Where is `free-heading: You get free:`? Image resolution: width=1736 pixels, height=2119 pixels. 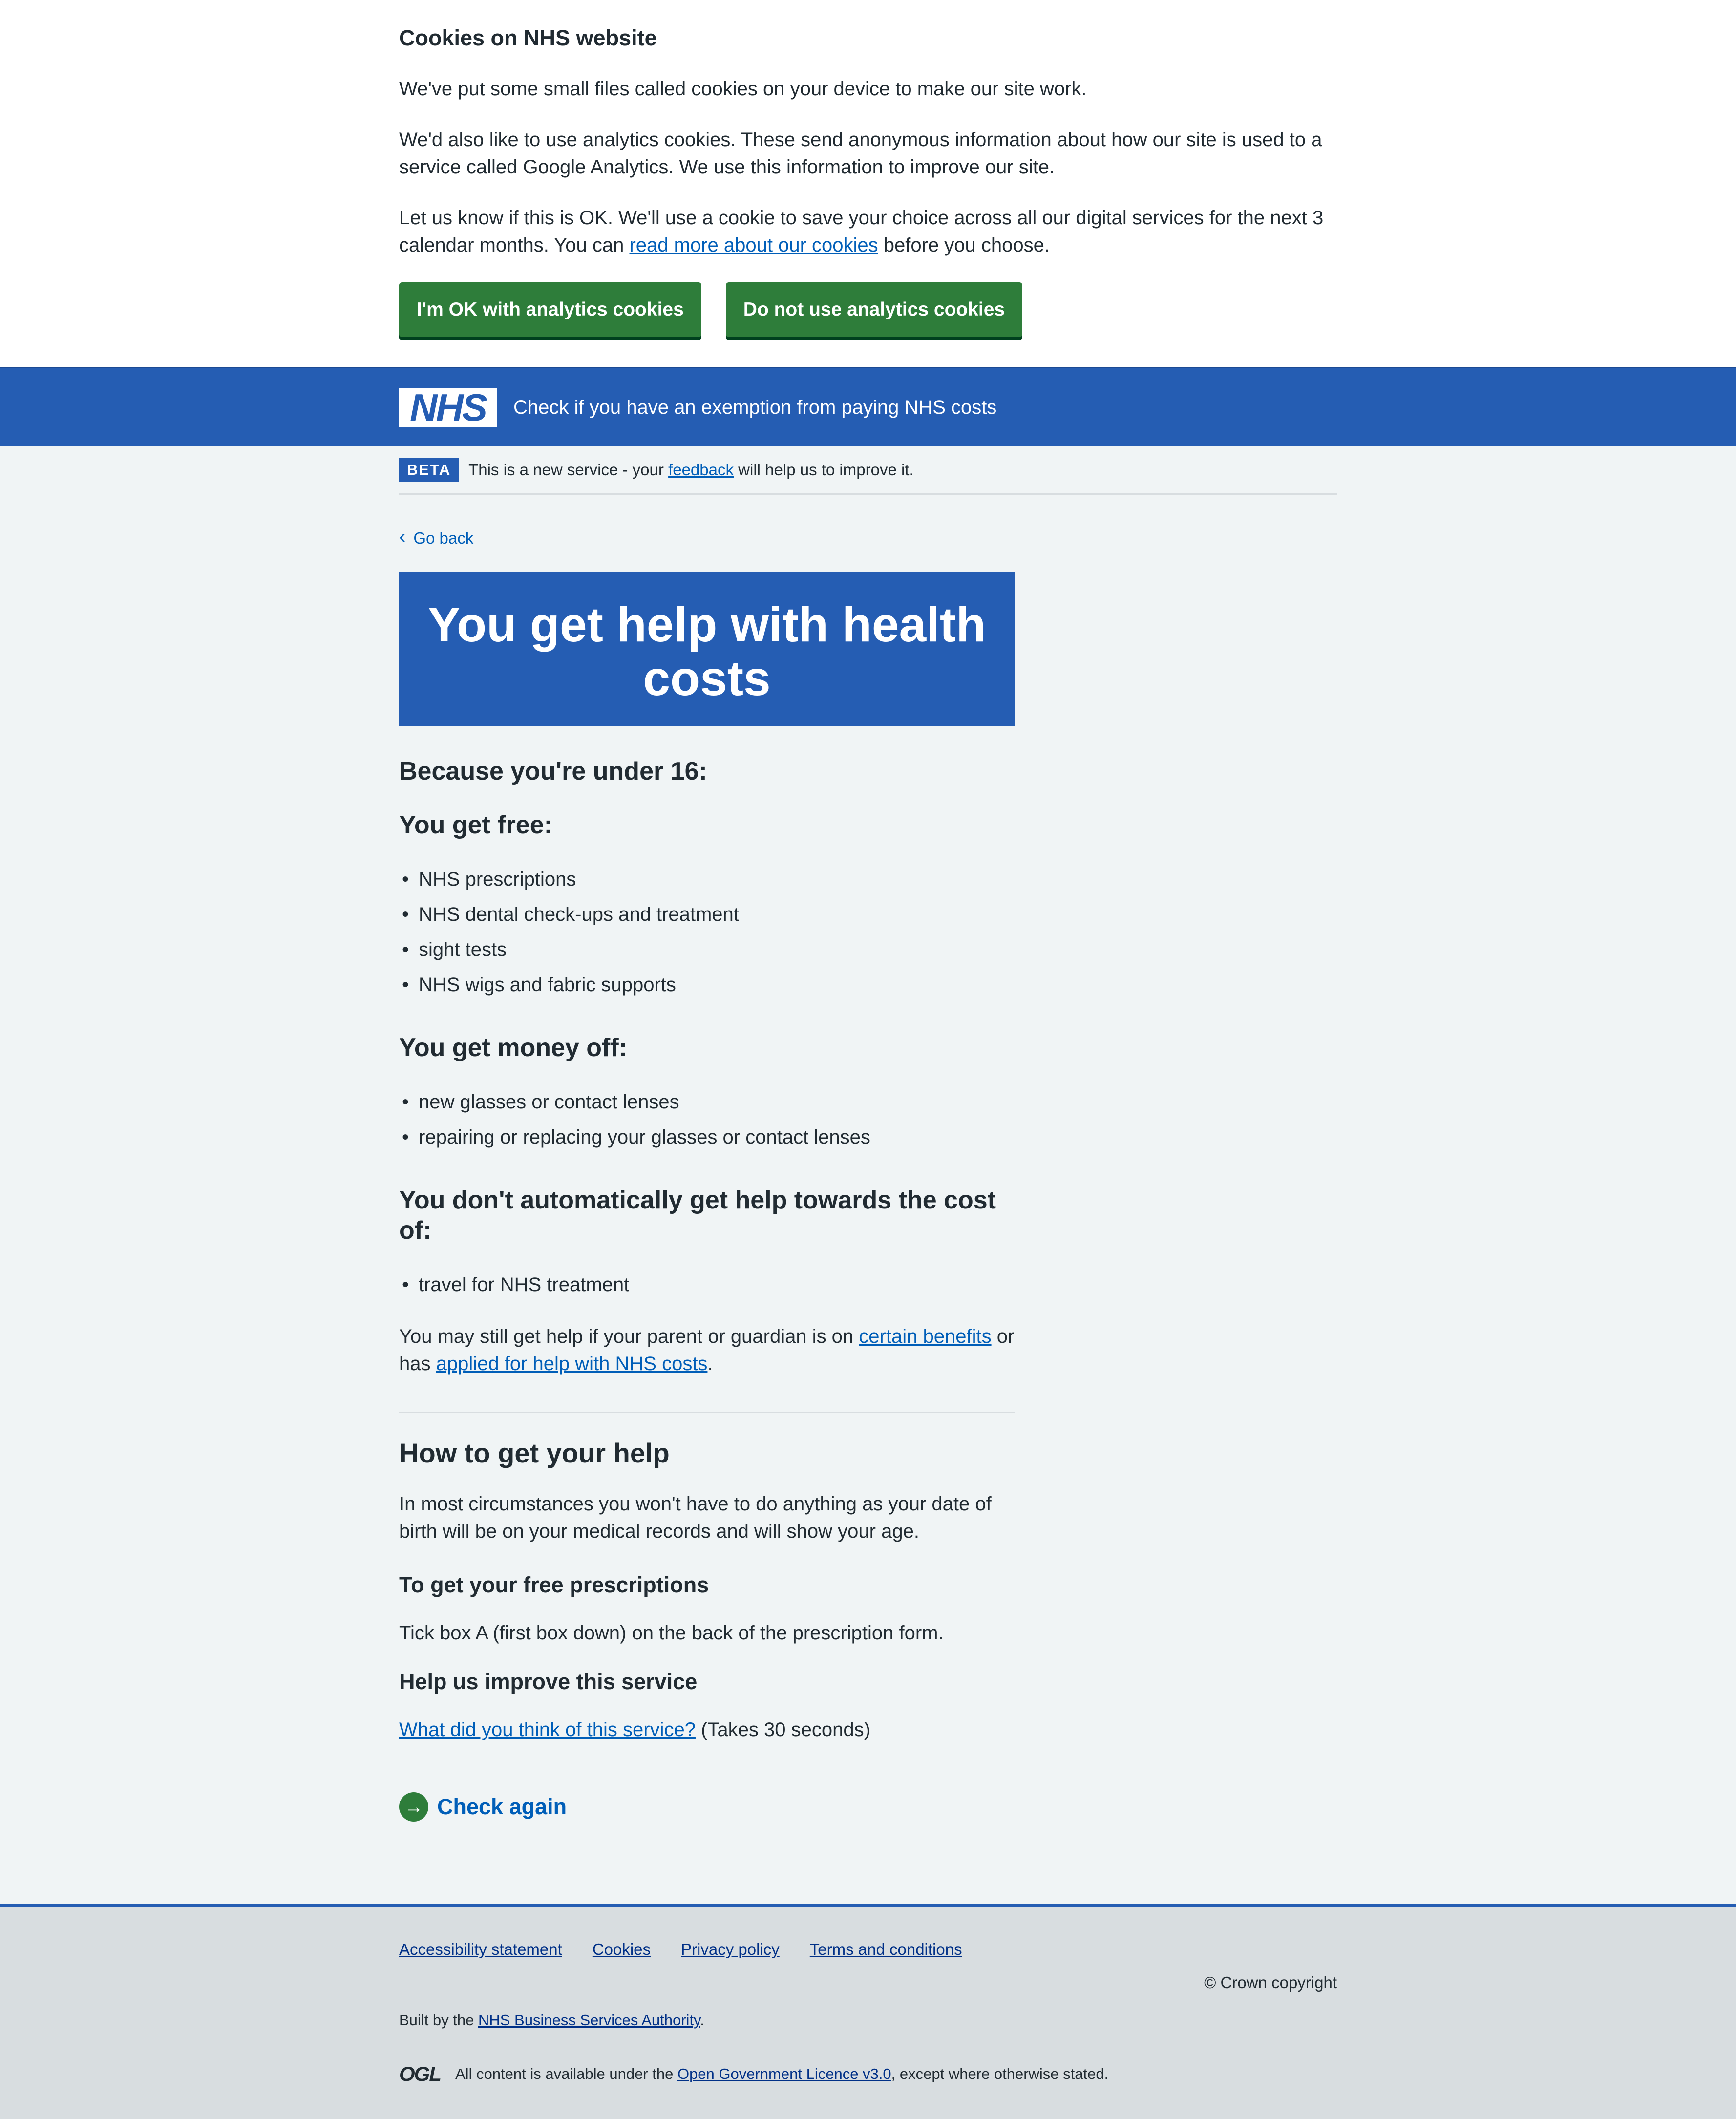 free-heading: You get free: is located at coordinates (475, 825).